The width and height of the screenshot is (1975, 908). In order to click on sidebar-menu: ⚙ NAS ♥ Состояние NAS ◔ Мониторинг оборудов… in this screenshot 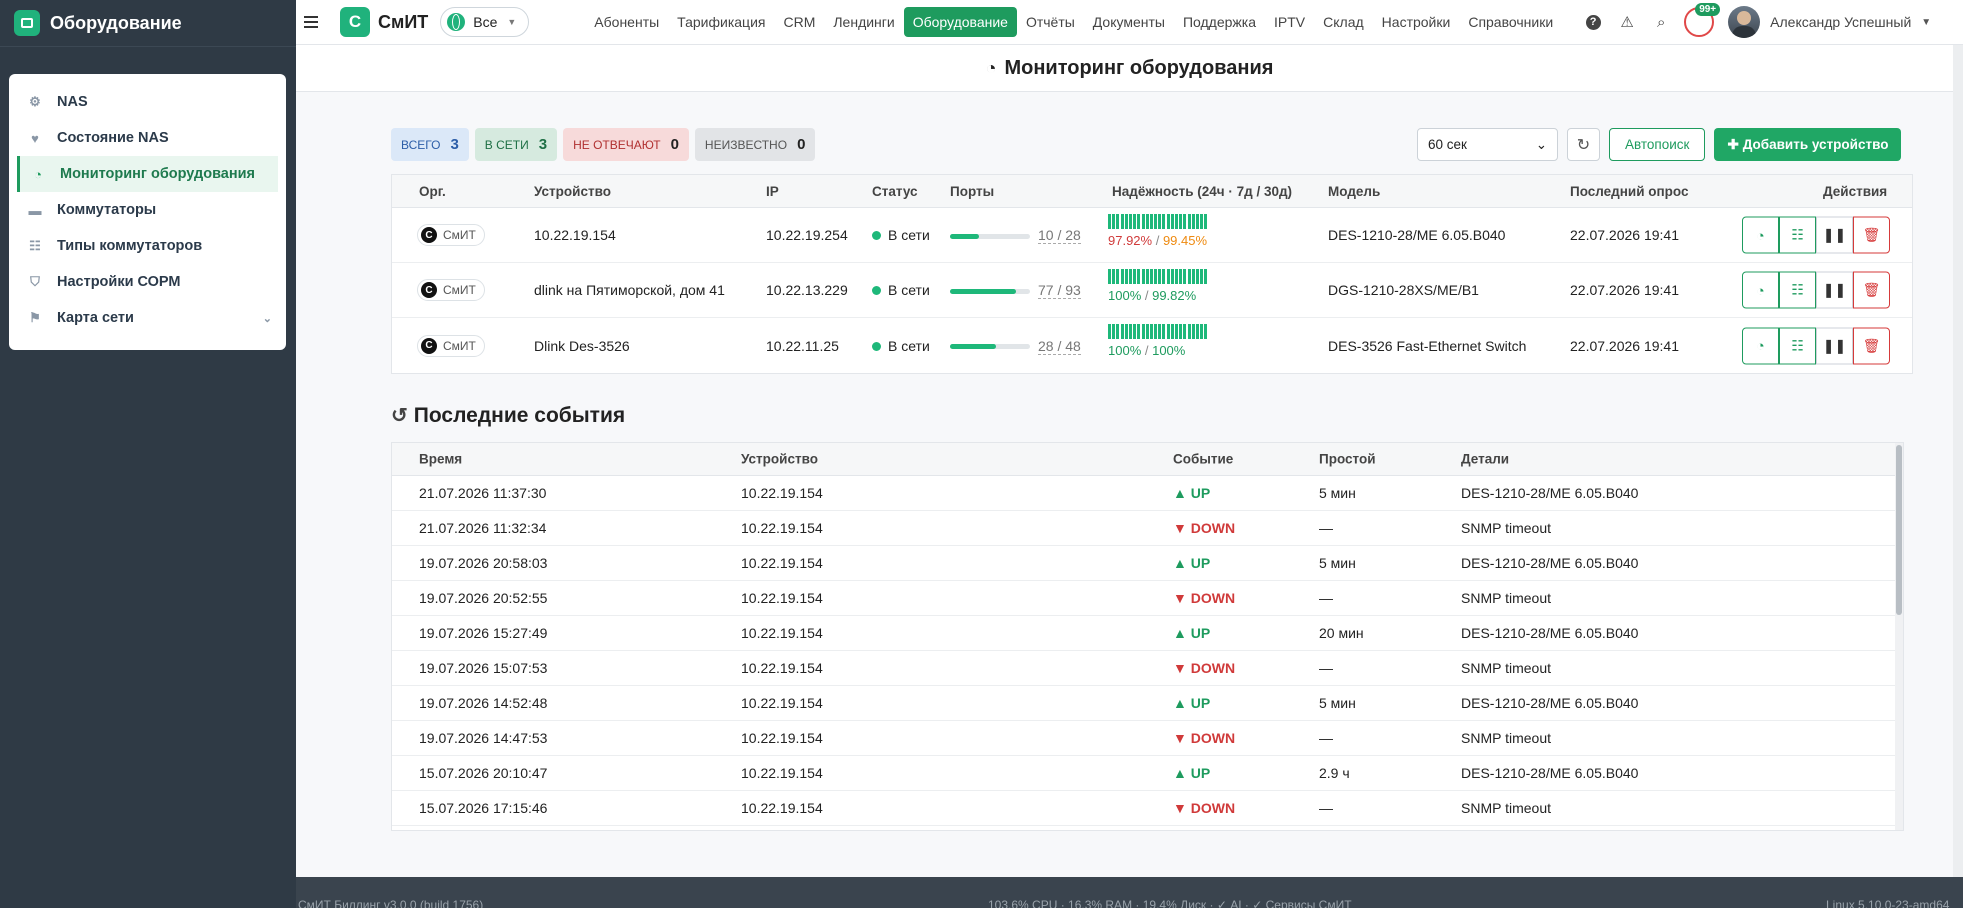, I will do `click(147, 212)`.